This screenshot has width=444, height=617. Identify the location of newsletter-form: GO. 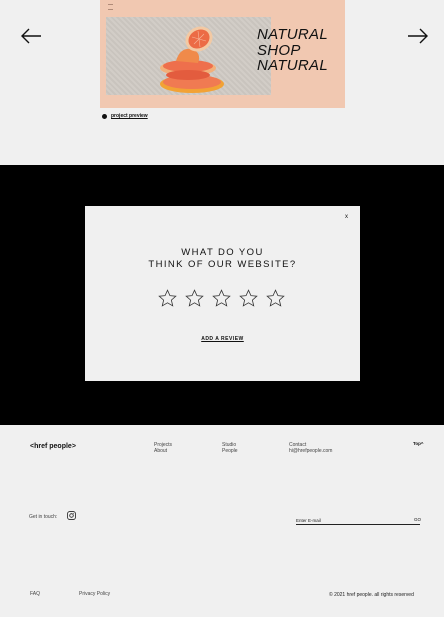
(358, 520).